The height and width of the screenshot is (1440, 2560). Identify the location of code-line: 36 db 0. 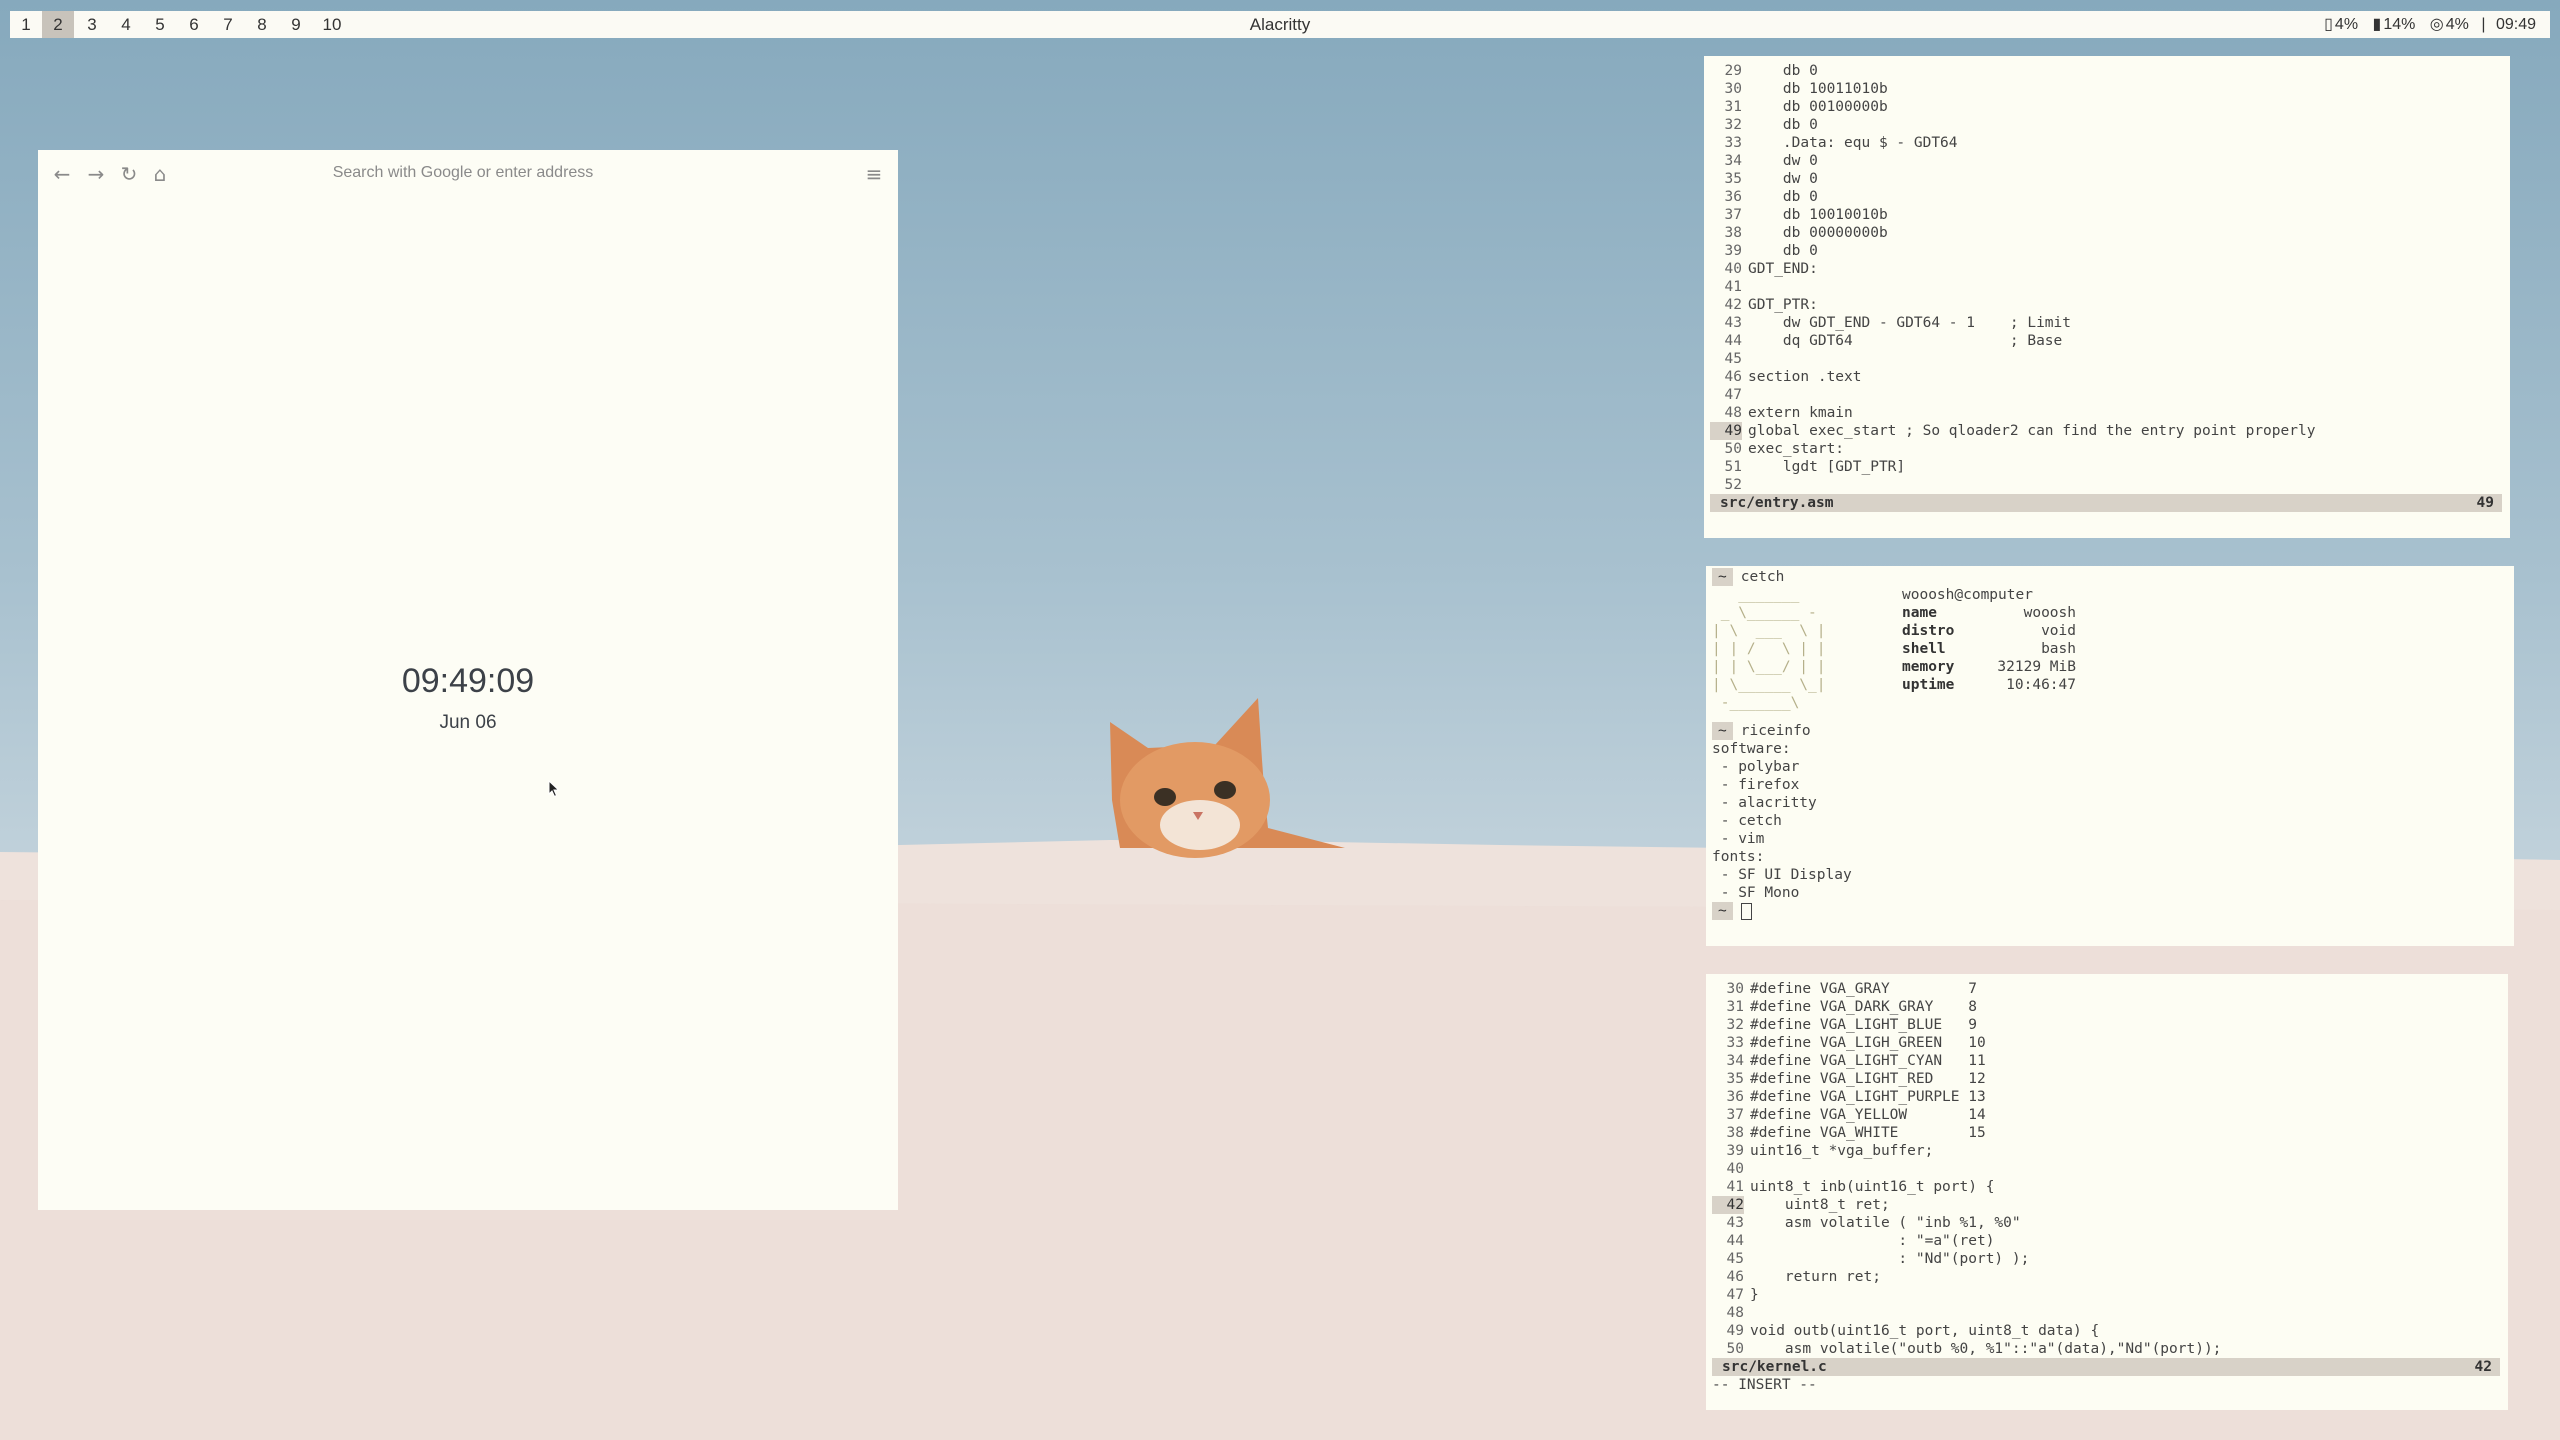
(2107, 197).